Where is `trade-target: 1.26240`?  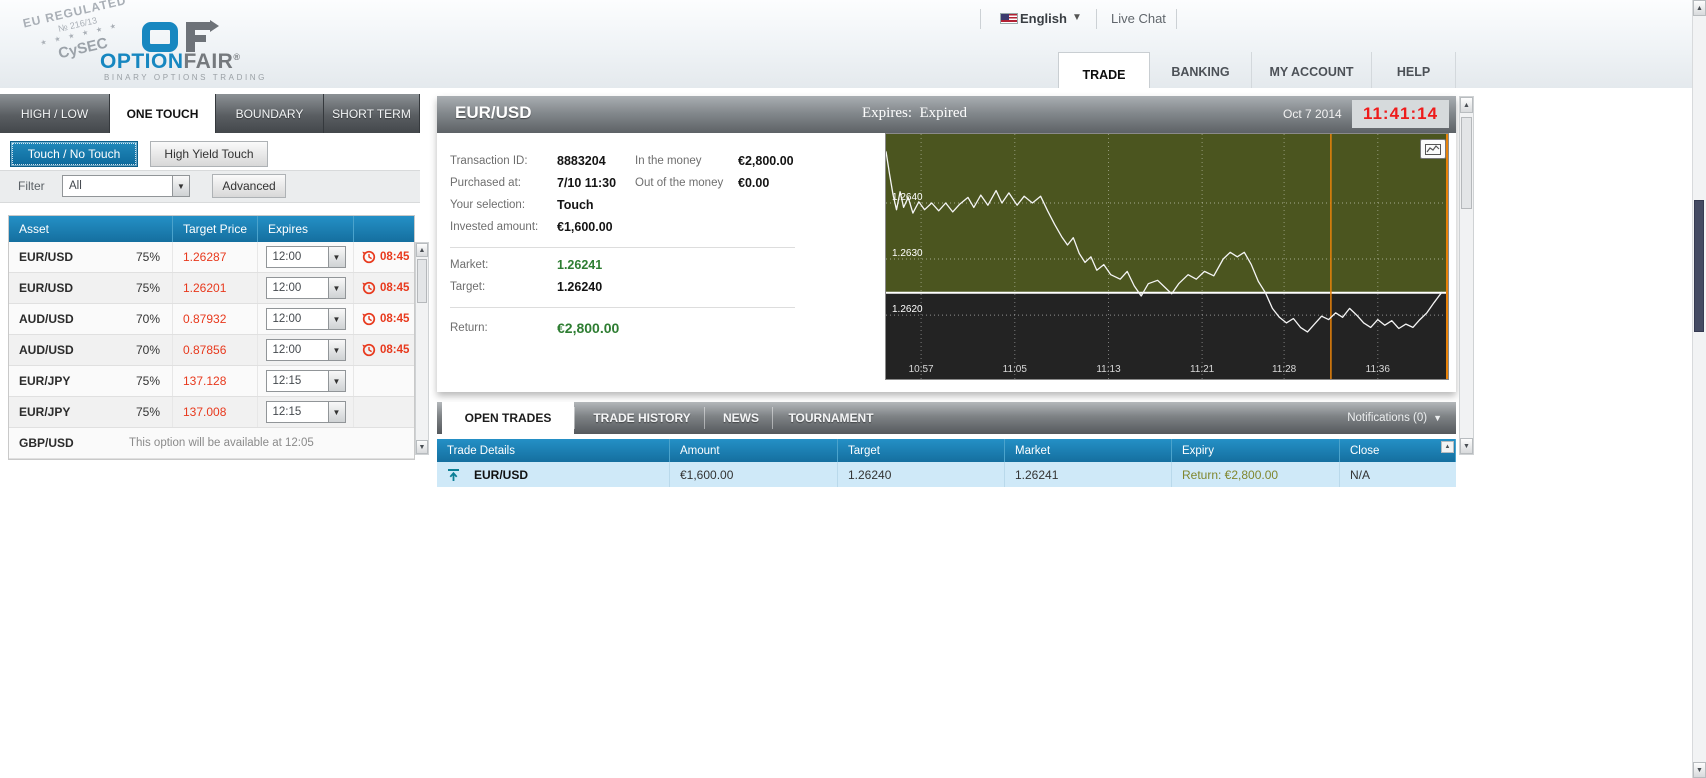 trade-target: 1.26240 is located at coordinates (921, 474).